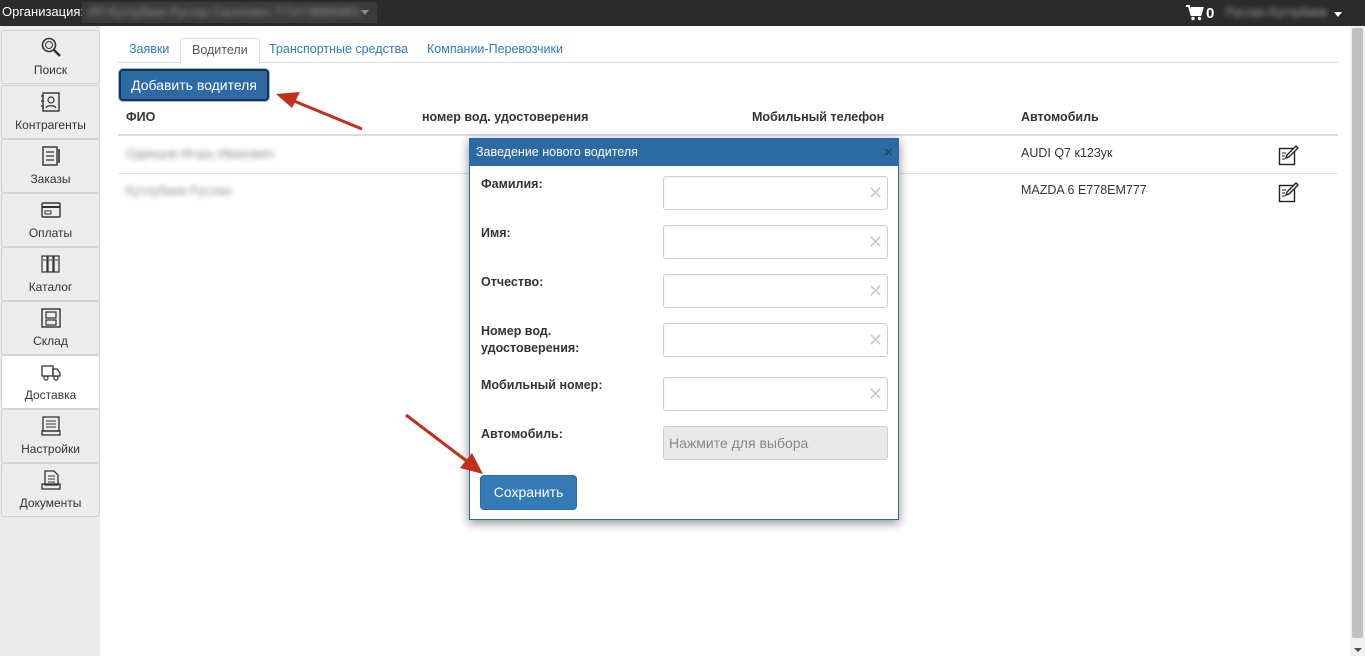  I want to click on orders-icon, so click(51, 156).